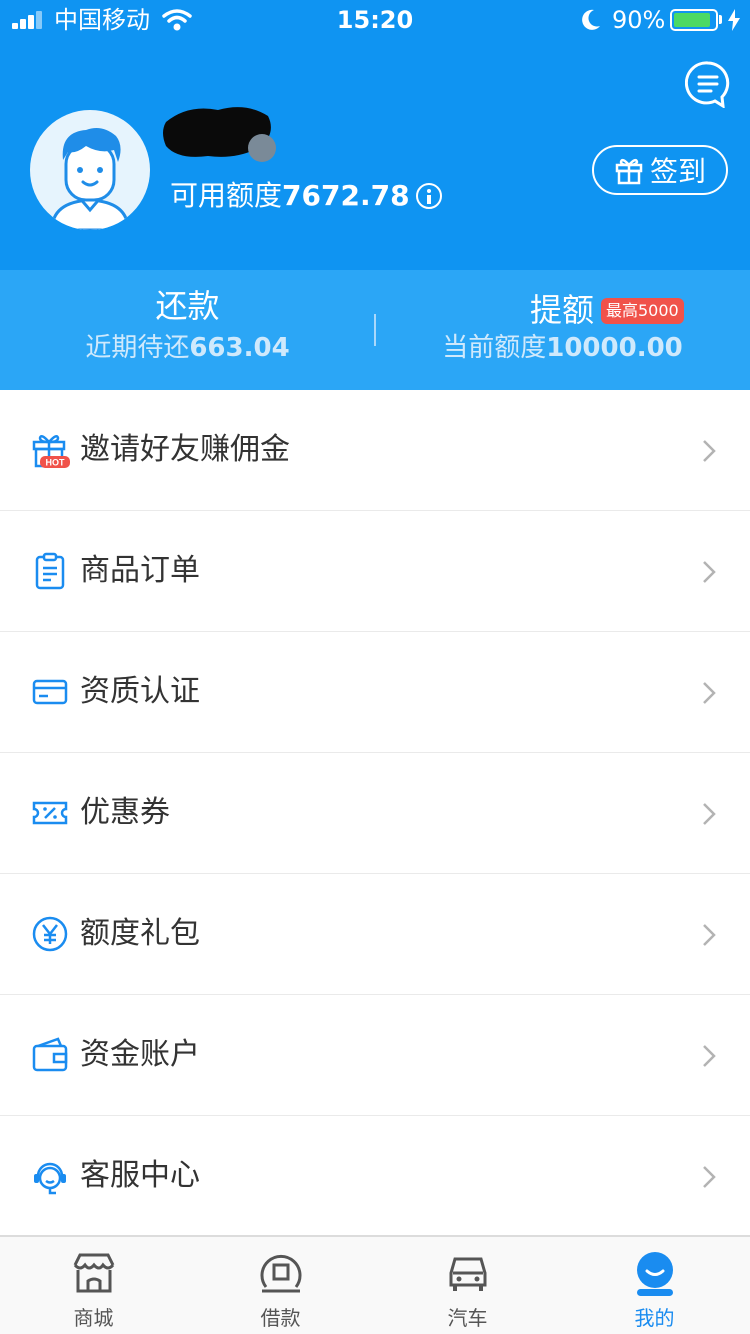 This screenshot has height=1334, width=750. I want to click on coupon-icon, so click(50, 813).